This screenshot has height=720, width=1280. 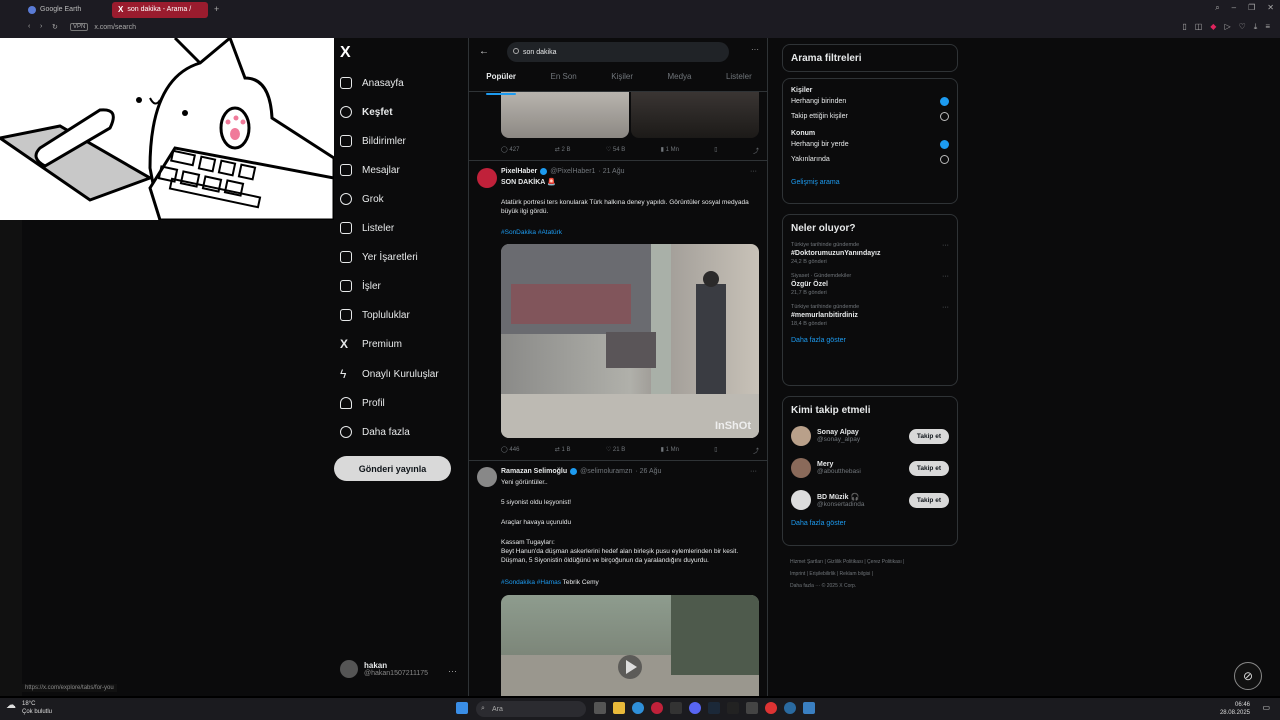 What do you see at coordinates (510, 150) in the screenshot?
I see `reply-button: ◯ 427` at bounding box center [510, 150].